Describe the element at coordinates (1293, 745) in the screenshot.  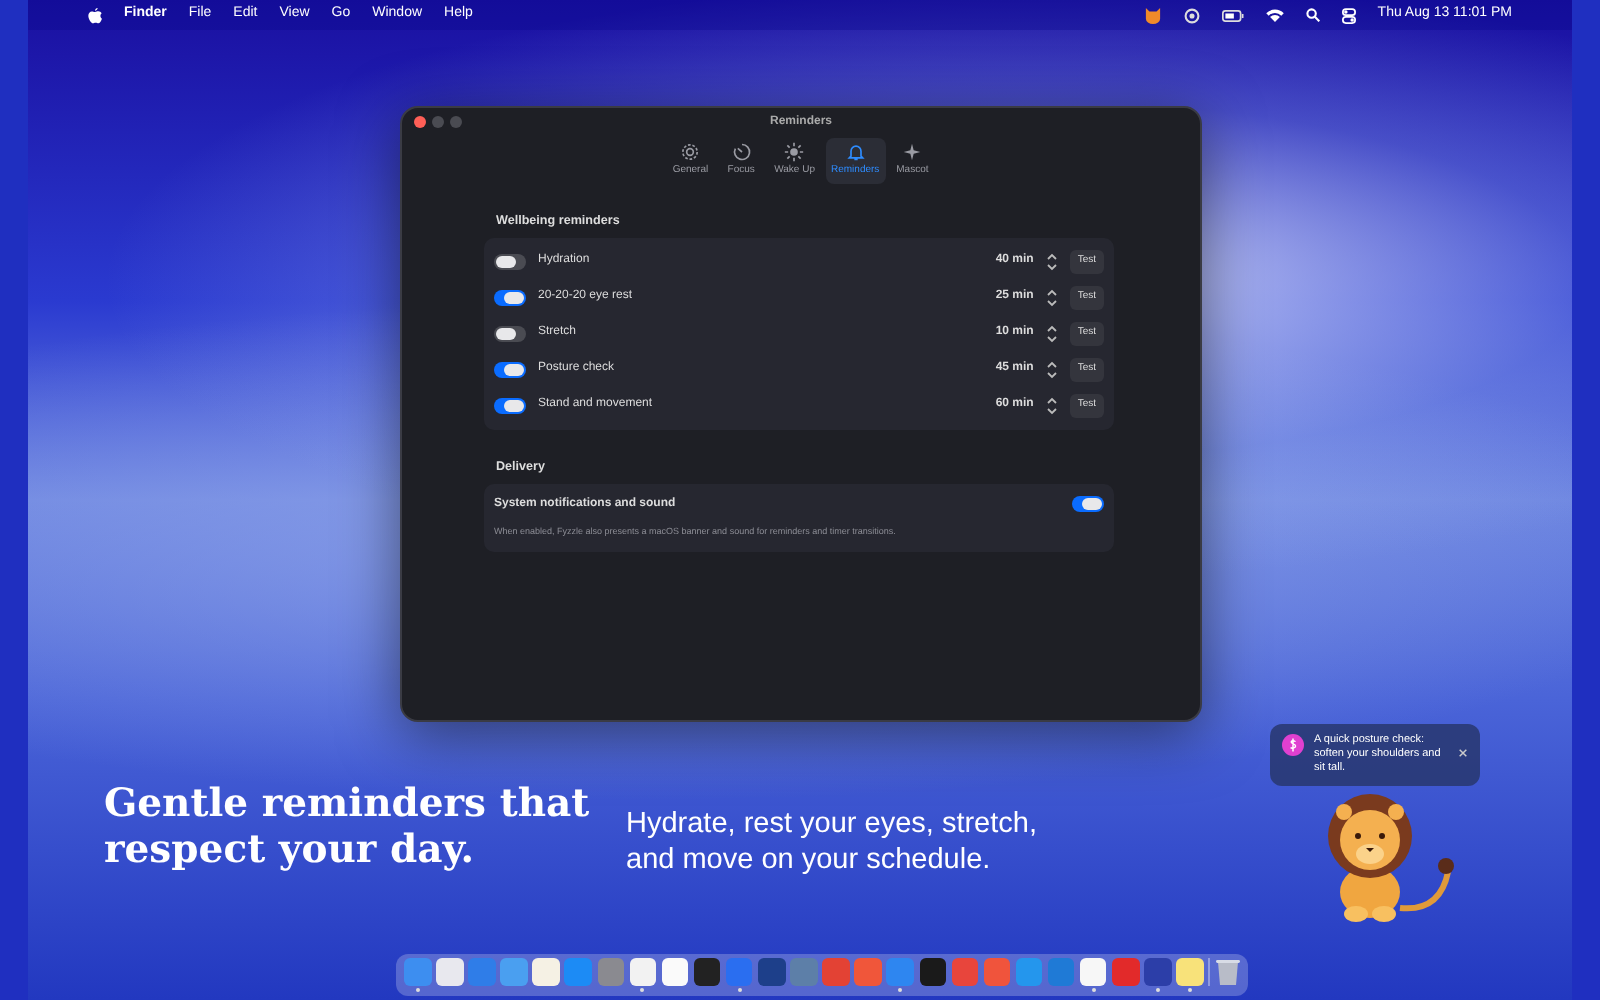
I see `dollar-icon` at that location.